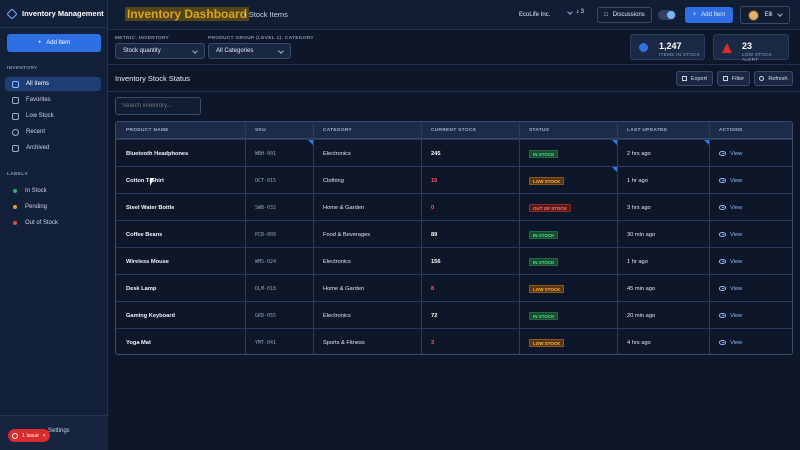 This screenshot has width=800, height=450. I want to click on table-cell-stock: 89, so click(470, 234).